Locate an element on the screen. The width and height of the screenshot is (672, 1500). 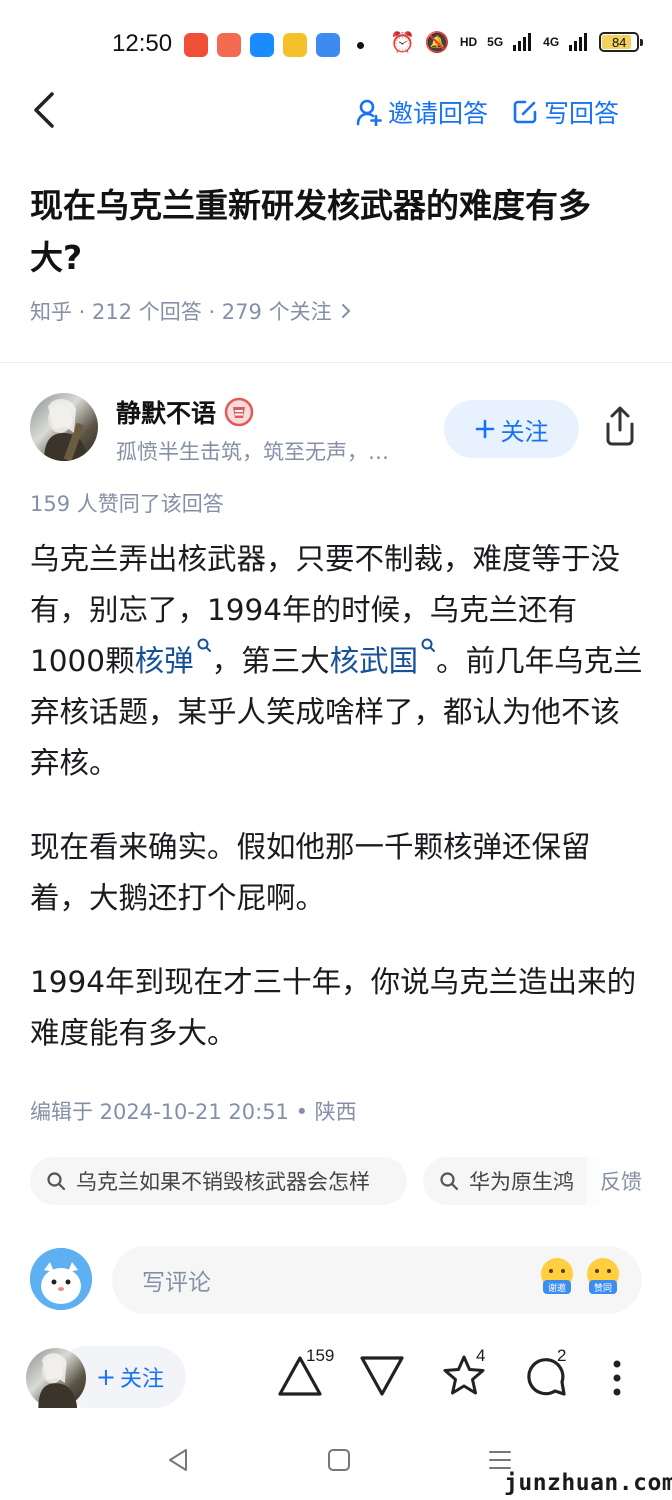
status-time: 12:50 is located at coordinates (142, 43).